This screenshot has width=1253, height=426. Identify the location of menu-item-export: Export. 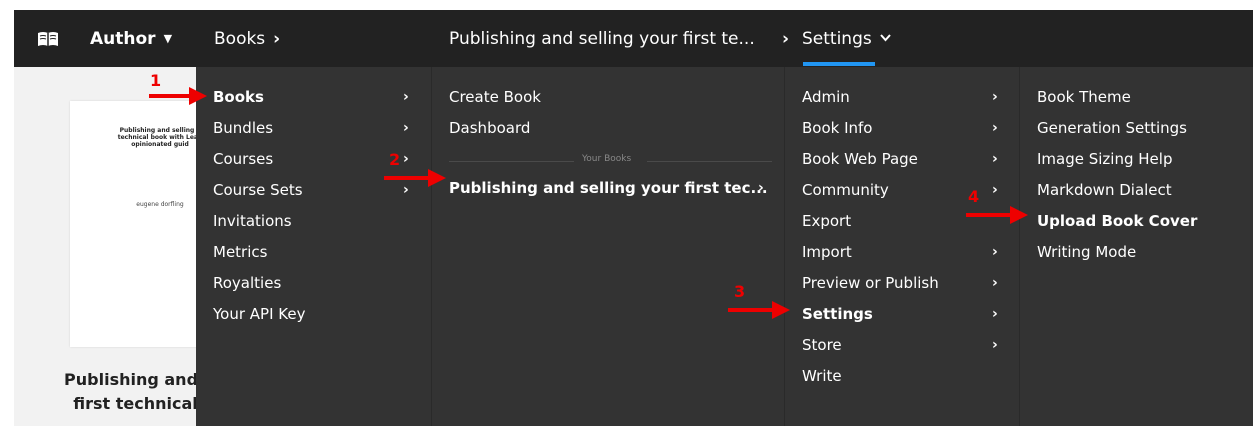
(826, 220).